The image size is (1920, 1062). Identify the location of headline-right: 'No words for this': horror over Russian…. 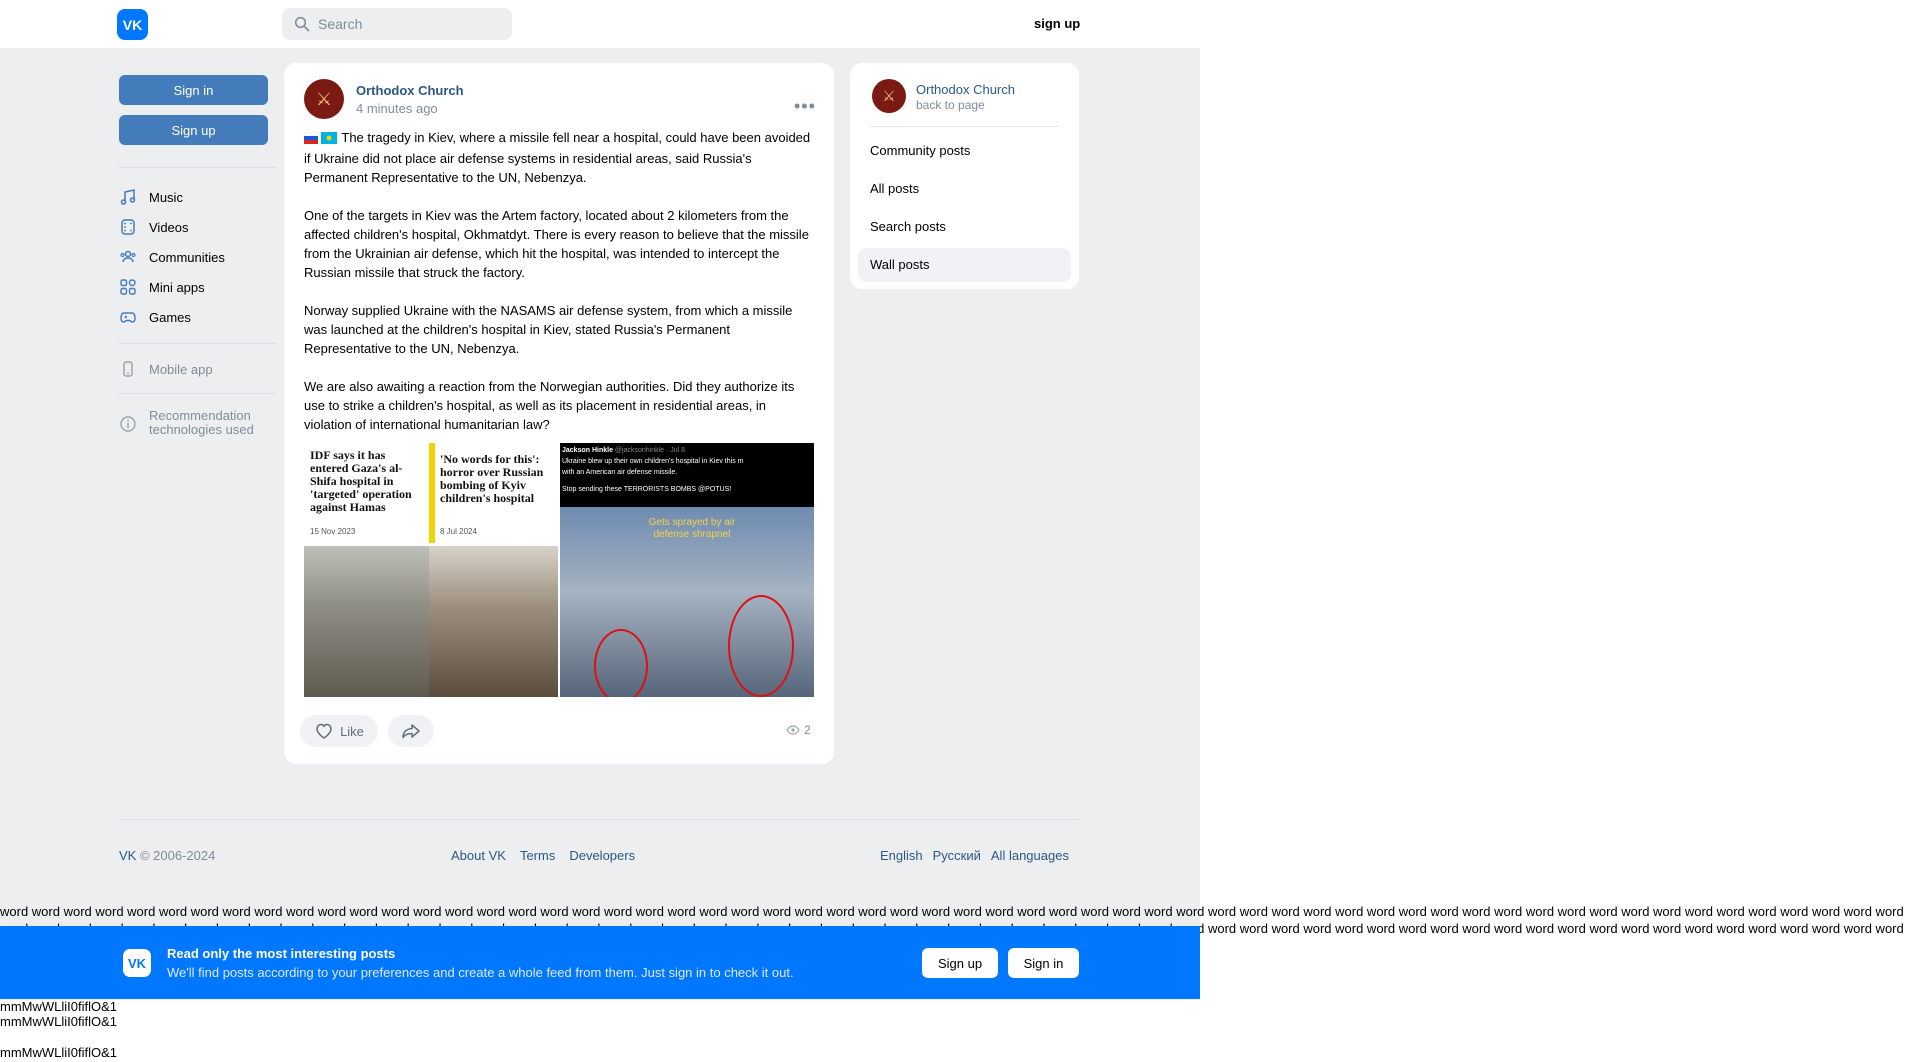
(492, 478).